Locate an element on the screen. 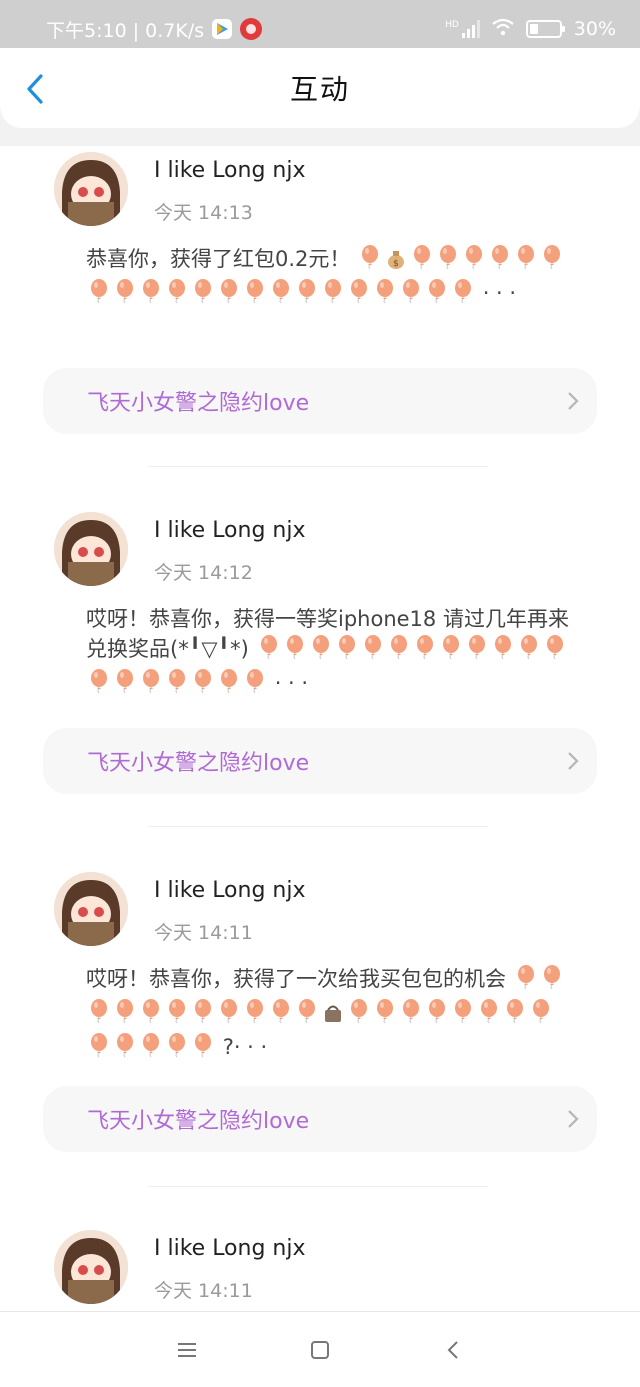  message-text: 恭喜你，获得了红包0.2元！ $ · · · is located at coordinates (331, 278).